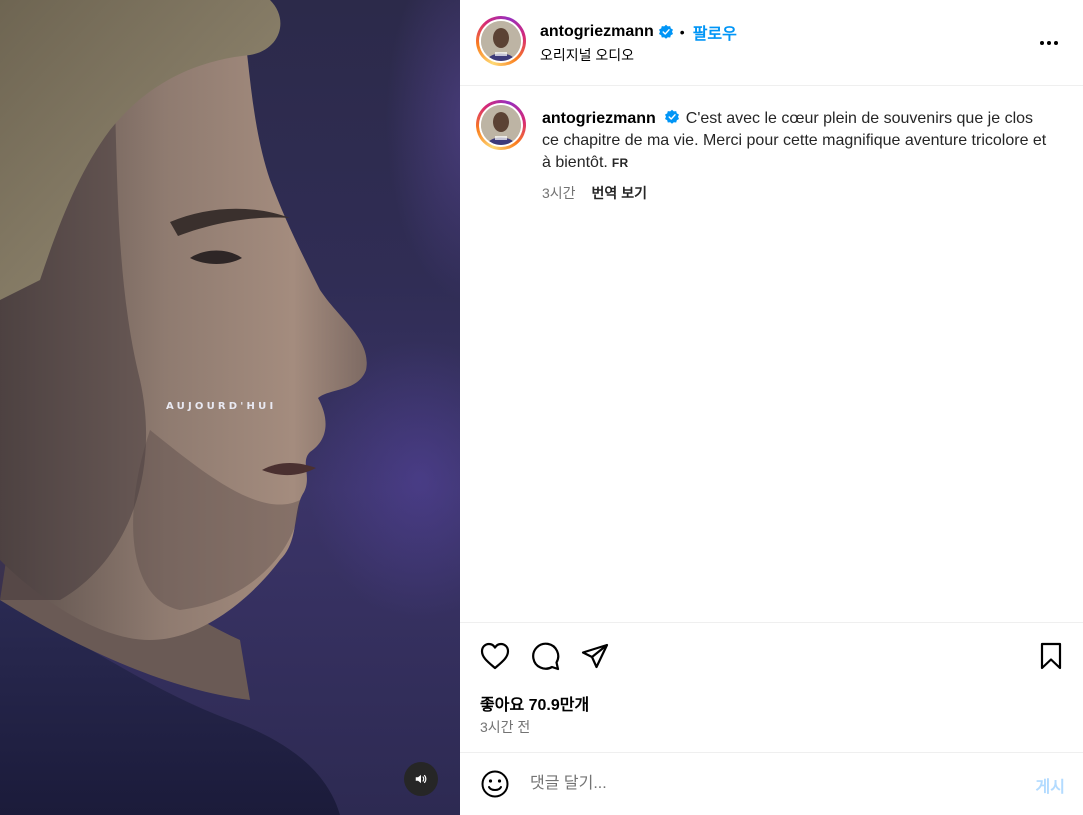  I want to click on save-button, so click(1051, 656).